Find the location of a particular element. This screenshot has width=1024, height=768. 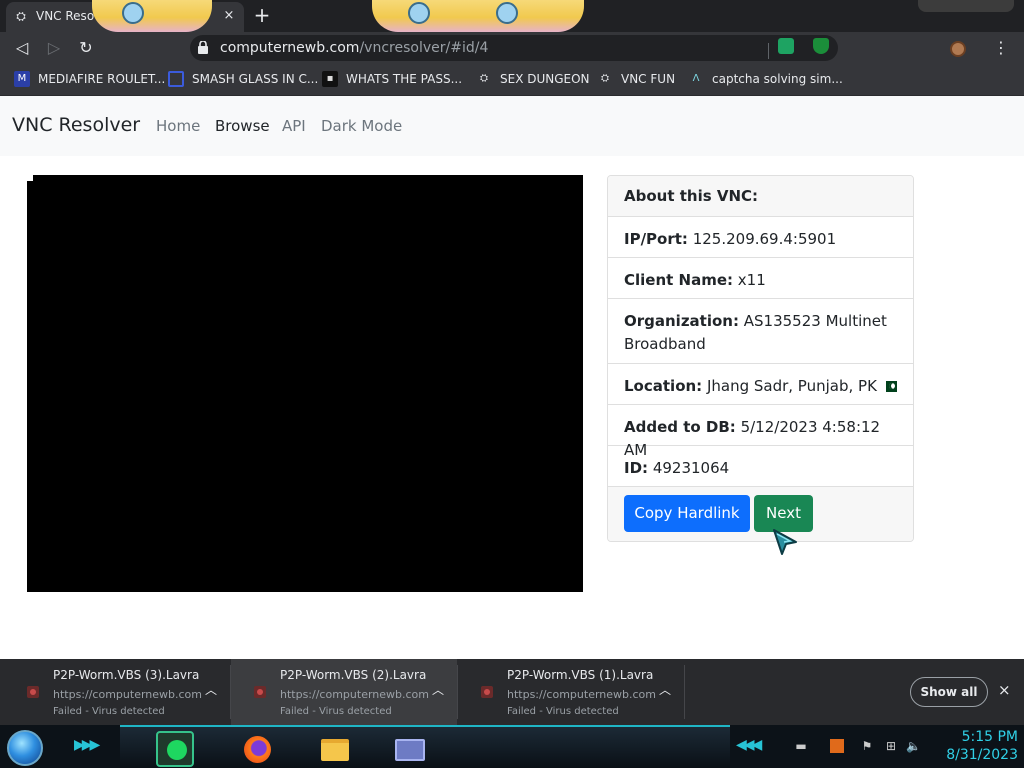

bookmark-dark-icon: ▪ is located at coordinates (330, 79).